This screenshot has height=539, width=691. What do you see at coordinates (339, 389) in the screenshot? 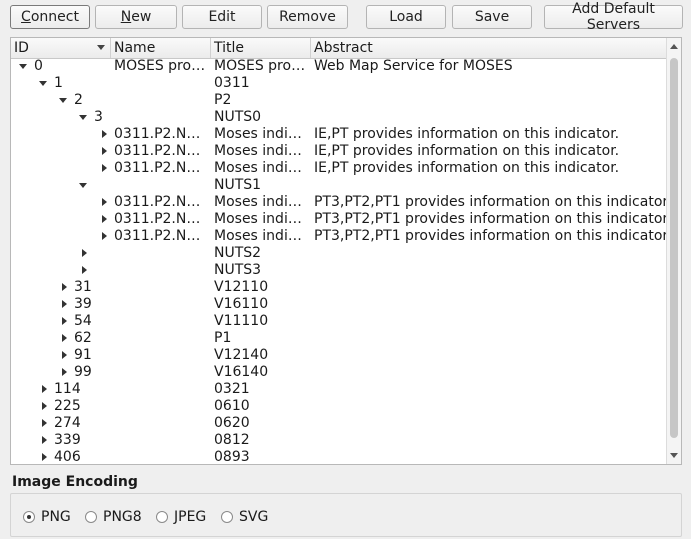
I see `tree-row: 114 0321` at bounding box center [339, 389].